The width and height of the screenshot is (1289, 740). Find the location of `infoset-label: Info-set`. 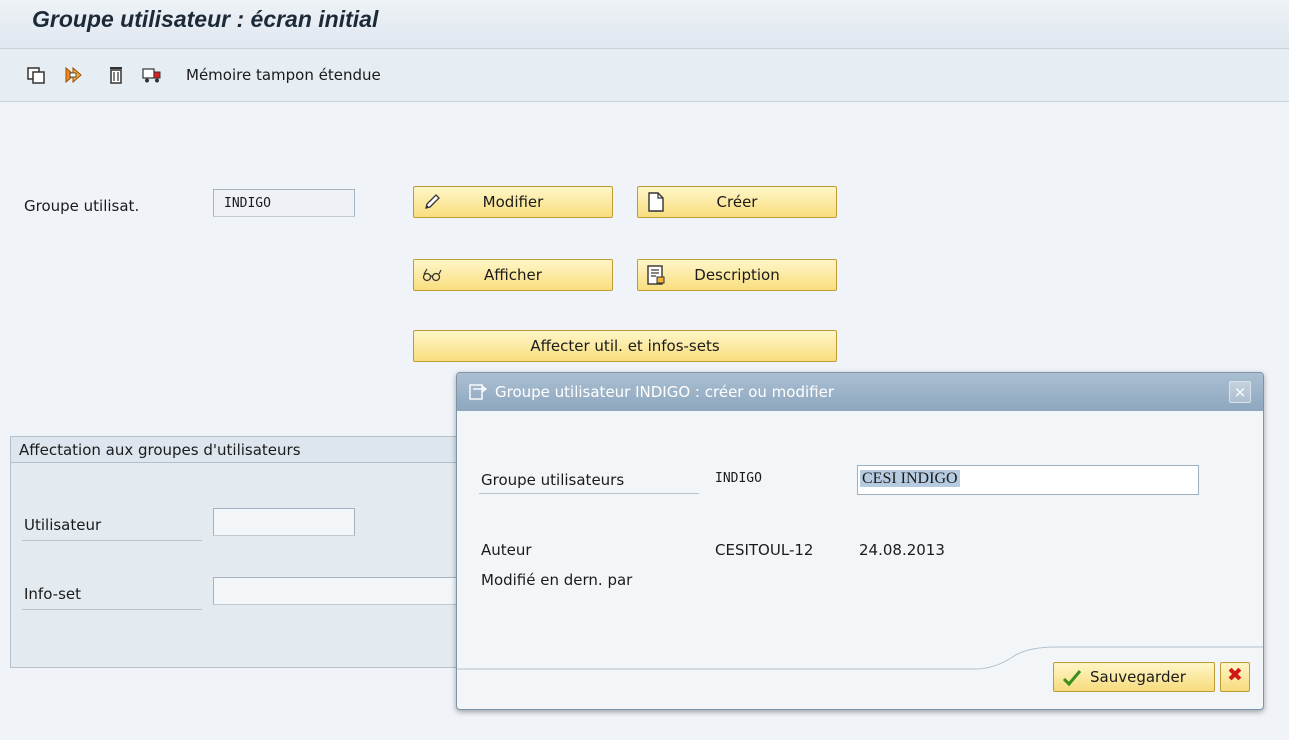

infoset-label: Info-set is located at coordinates (53, 594).